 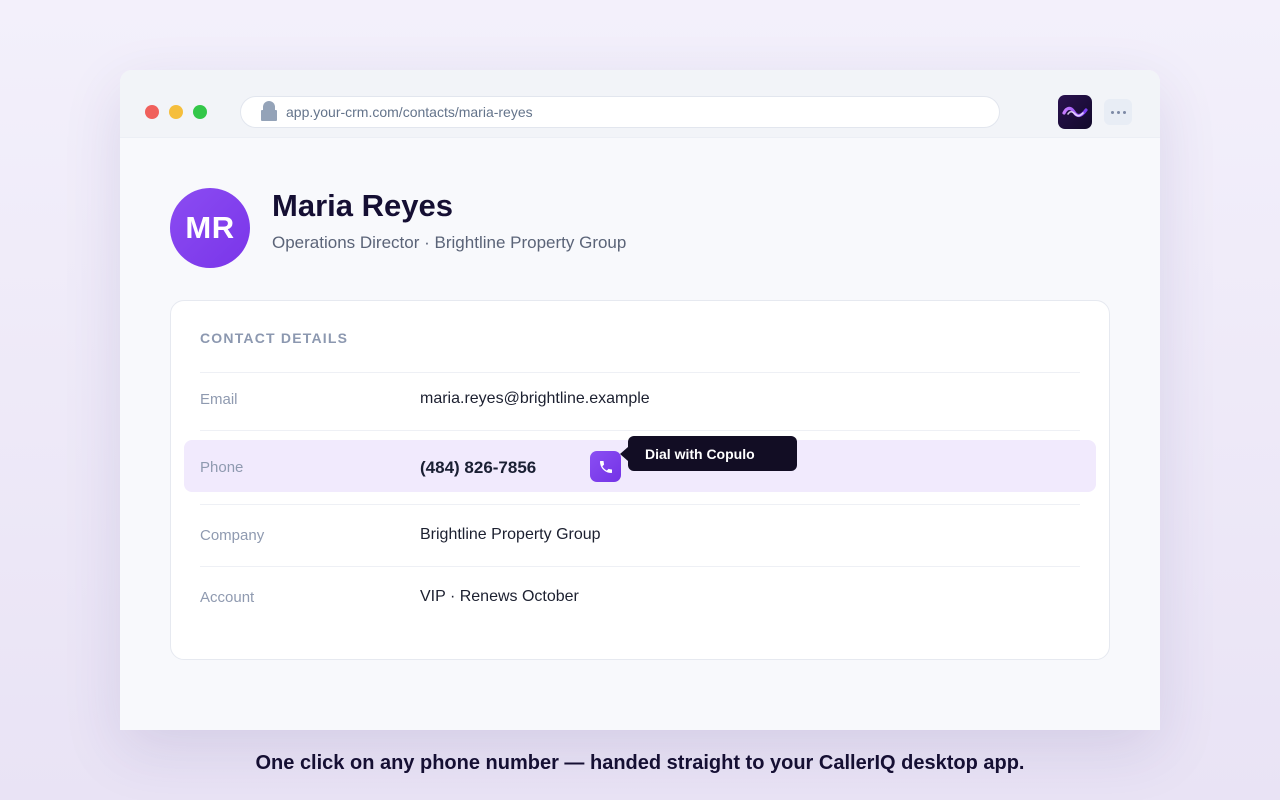 I want to click on avatar: MR, so click(x=210, y=228).